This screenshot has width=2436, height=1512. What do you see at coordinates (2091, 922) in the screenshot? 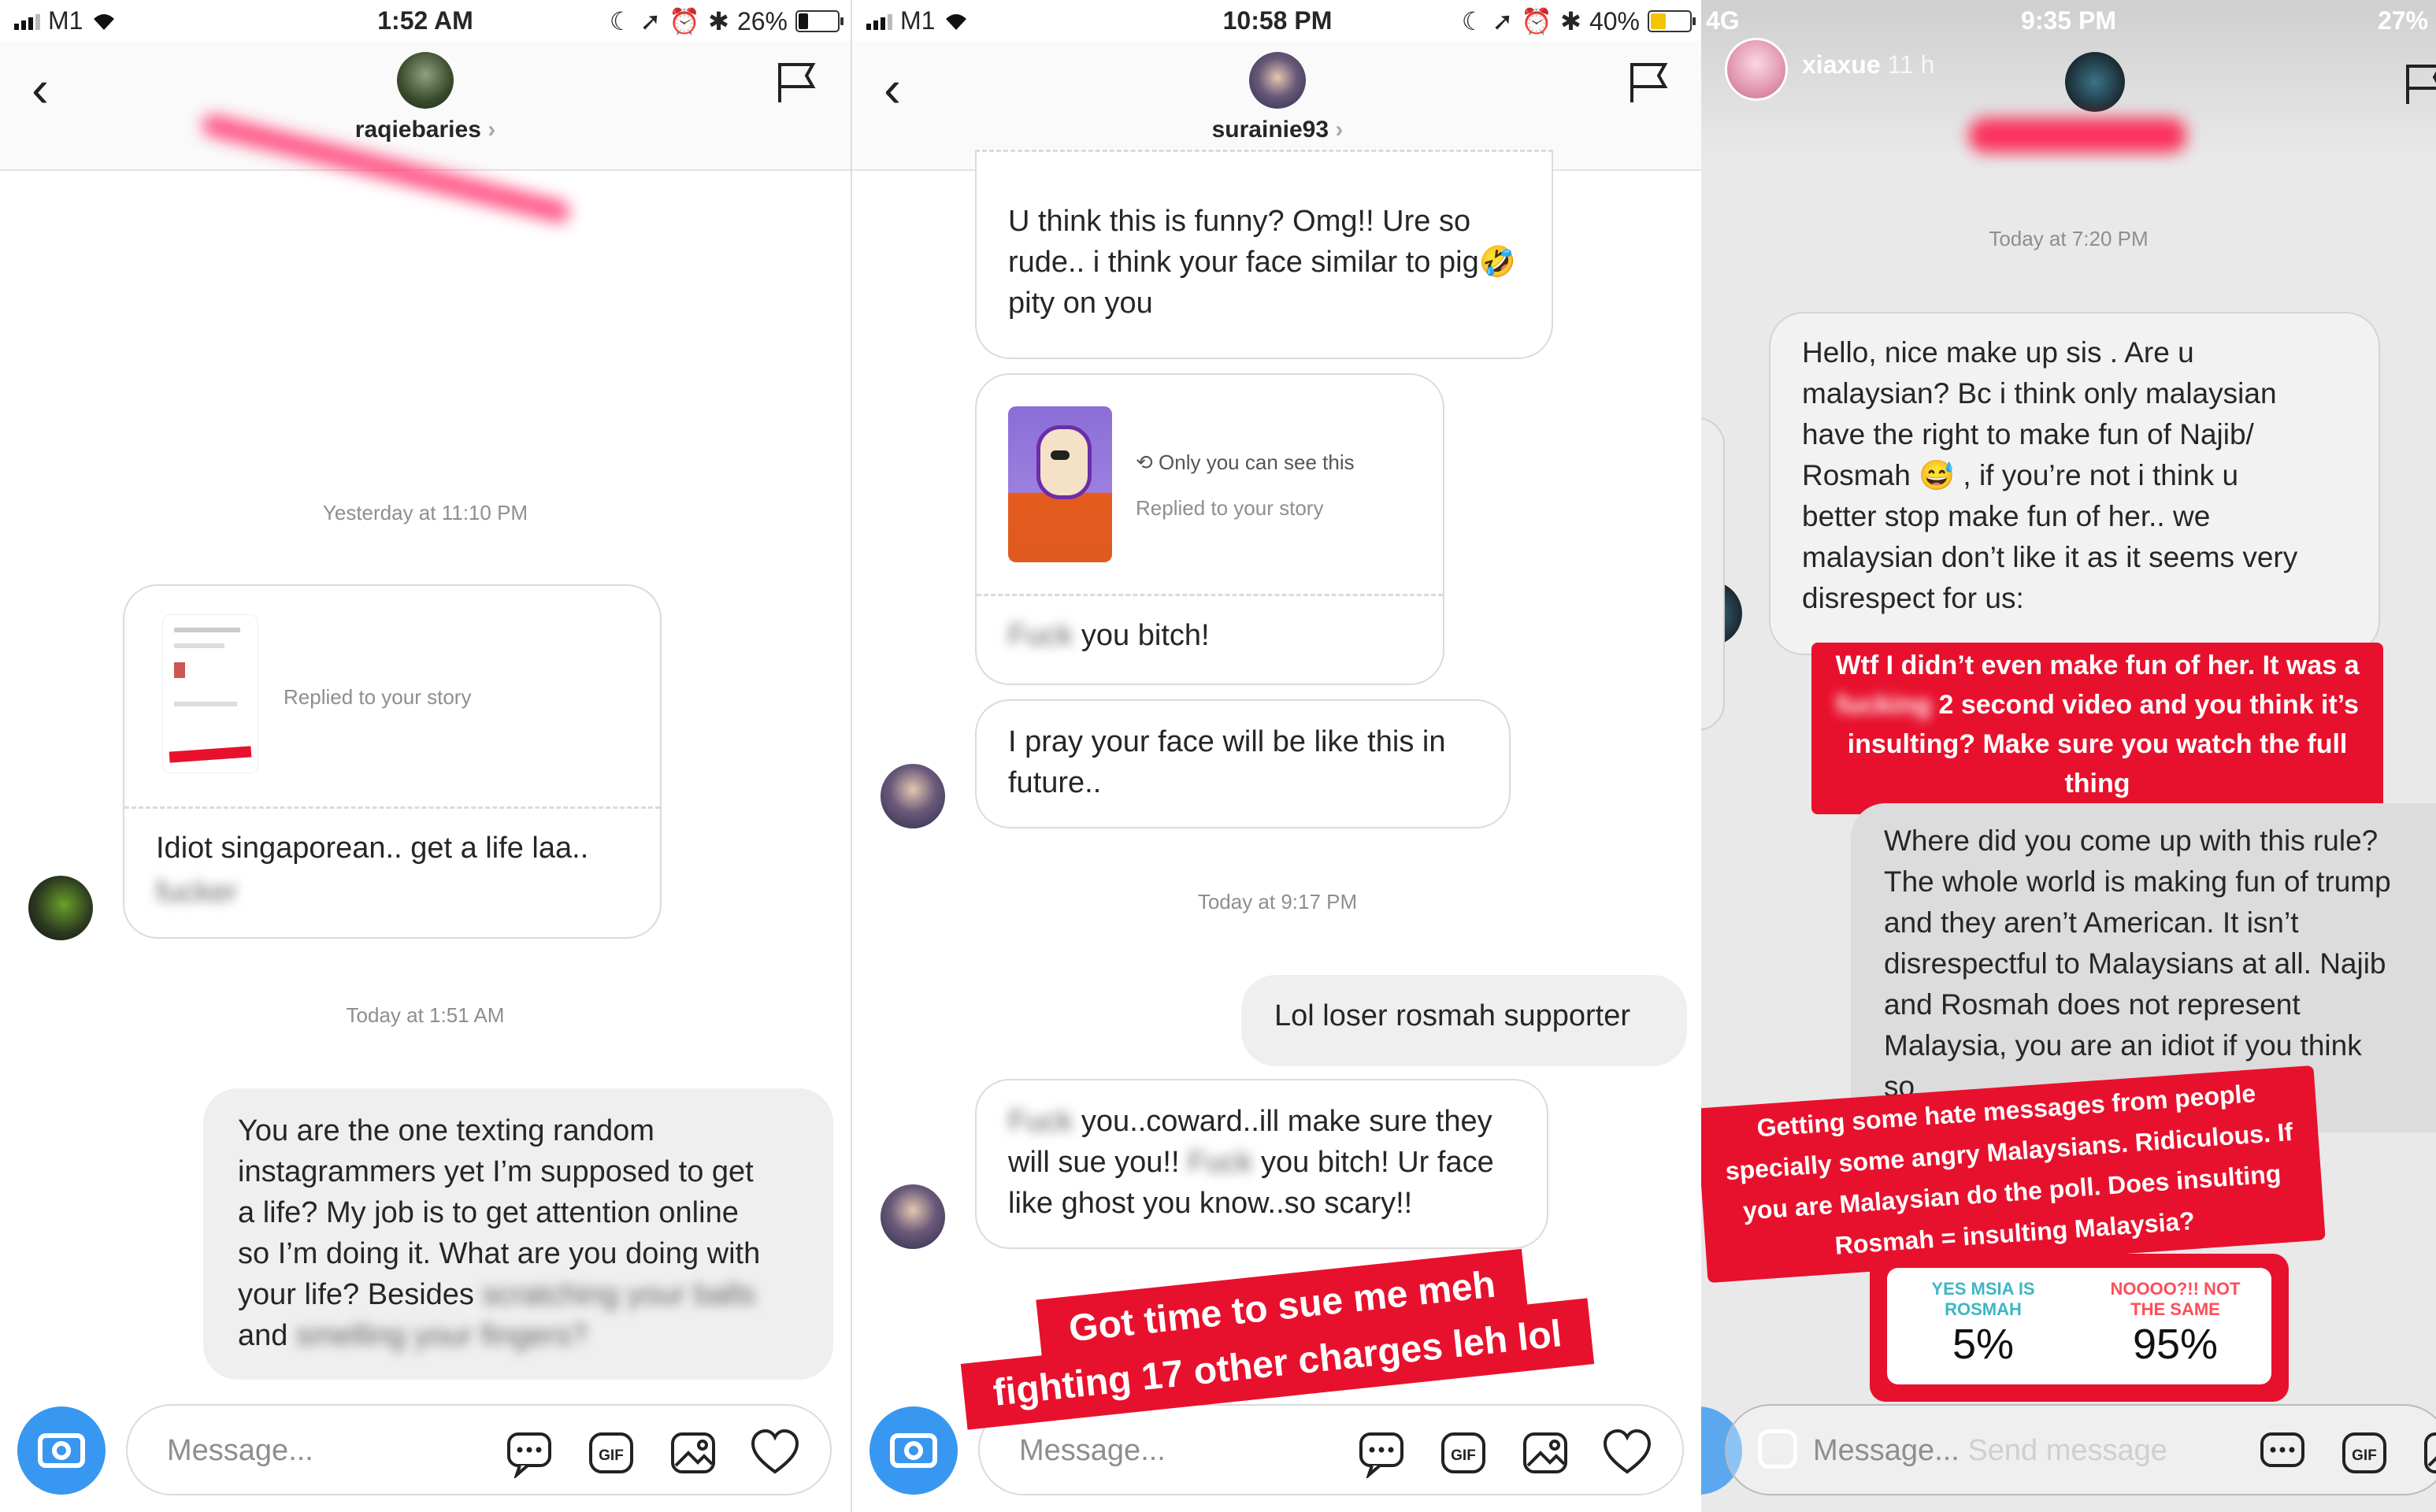
I see `message-line: and they aren’t American. It isn’t` at bounding box center [2091, 922].